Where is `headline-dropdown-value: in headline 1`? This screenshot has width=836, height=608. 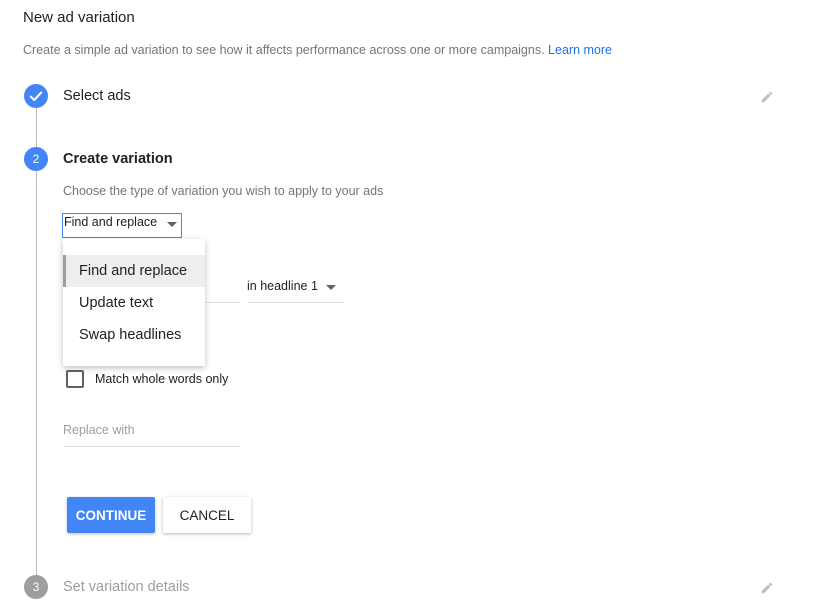 headline-dropdown-value: in headline 1 is located at coordinates (282, 286).